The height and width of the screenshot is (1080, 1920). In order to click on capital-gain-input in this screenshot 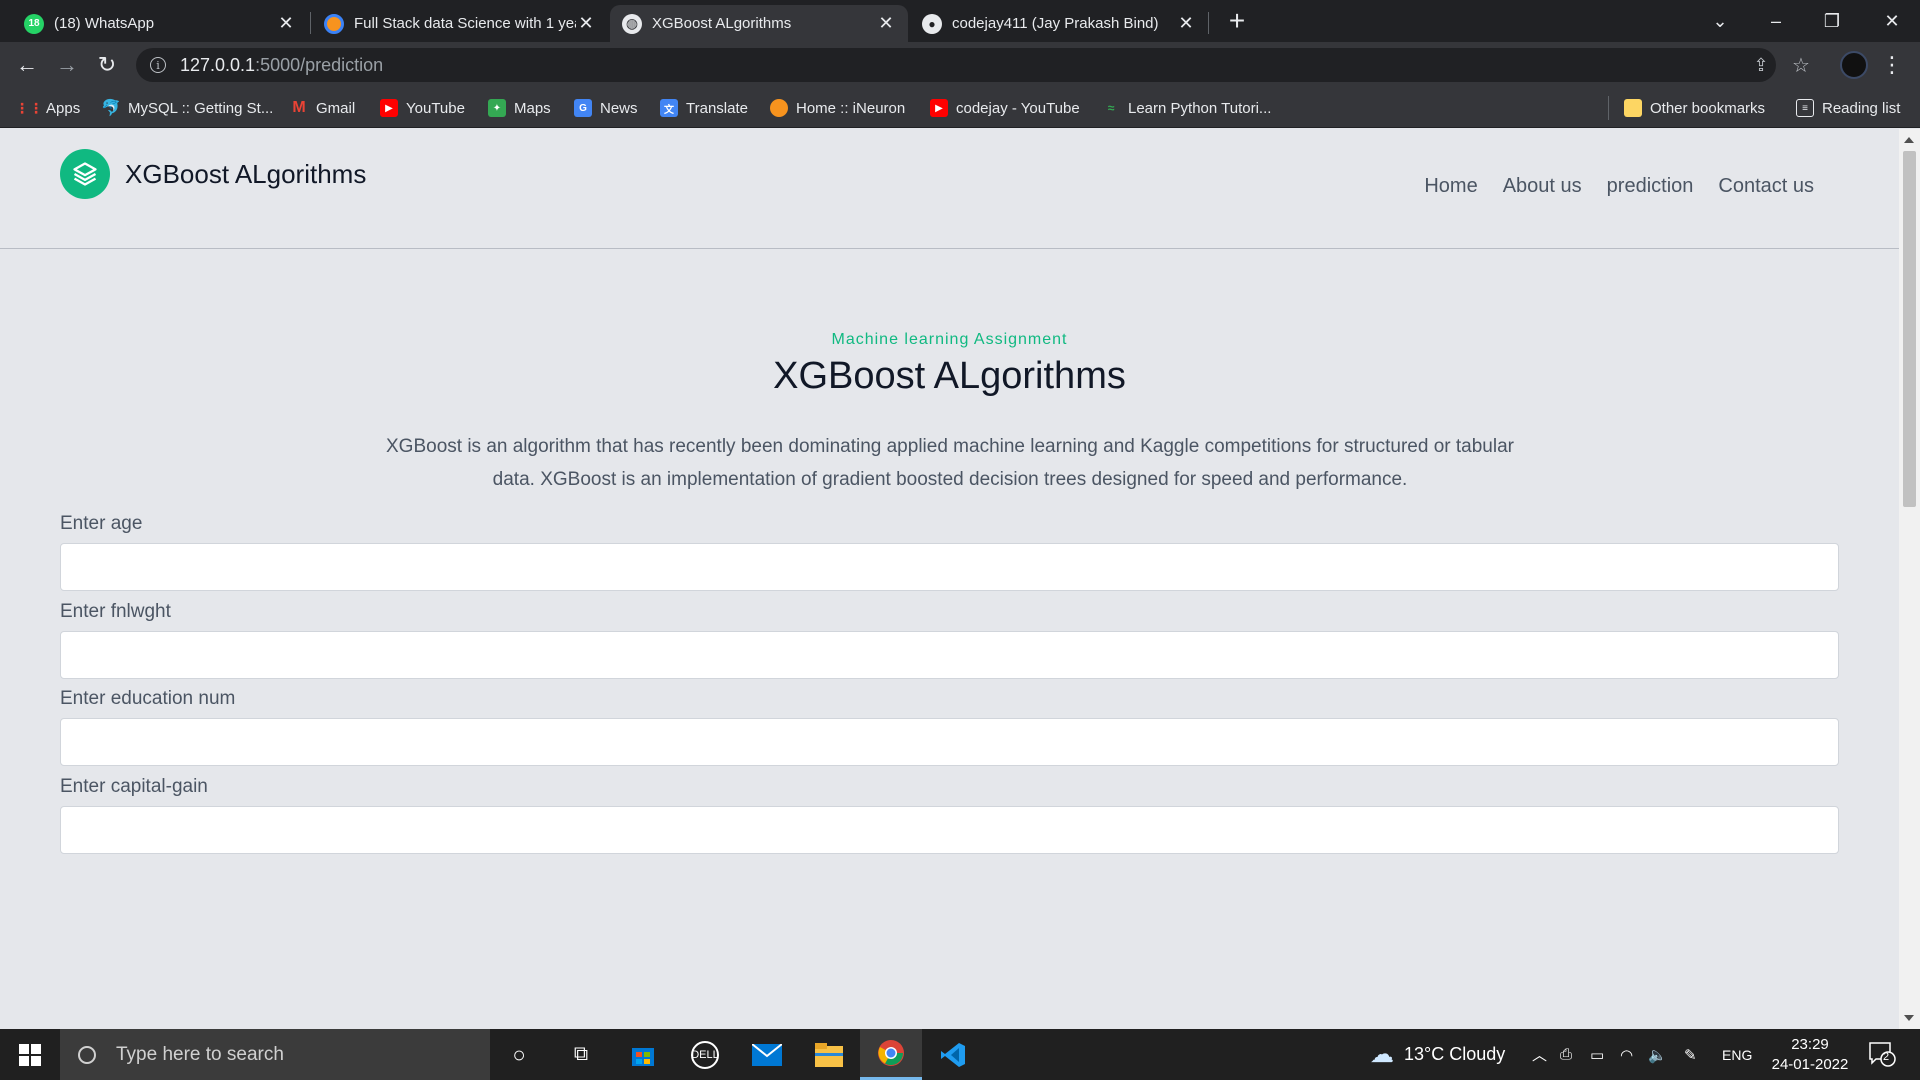, I will do `click(949, 830)`.